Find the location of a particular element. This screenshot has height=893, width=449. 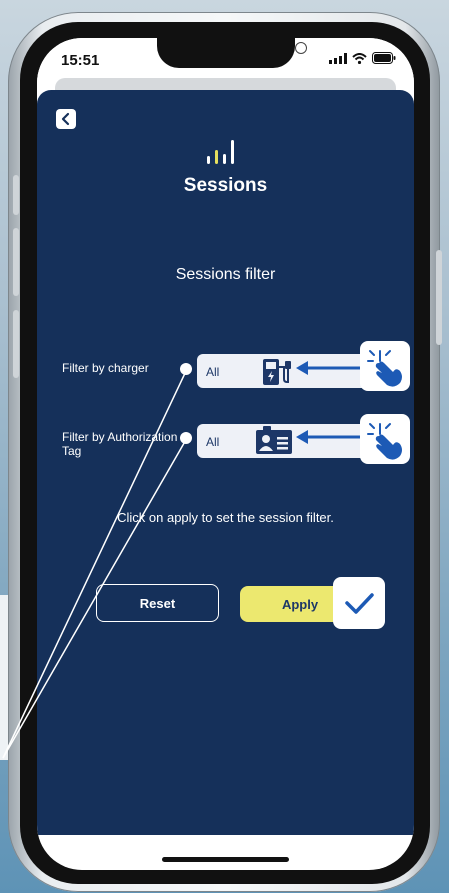

status-time: 15:51 is located at coordinates (80, 60).